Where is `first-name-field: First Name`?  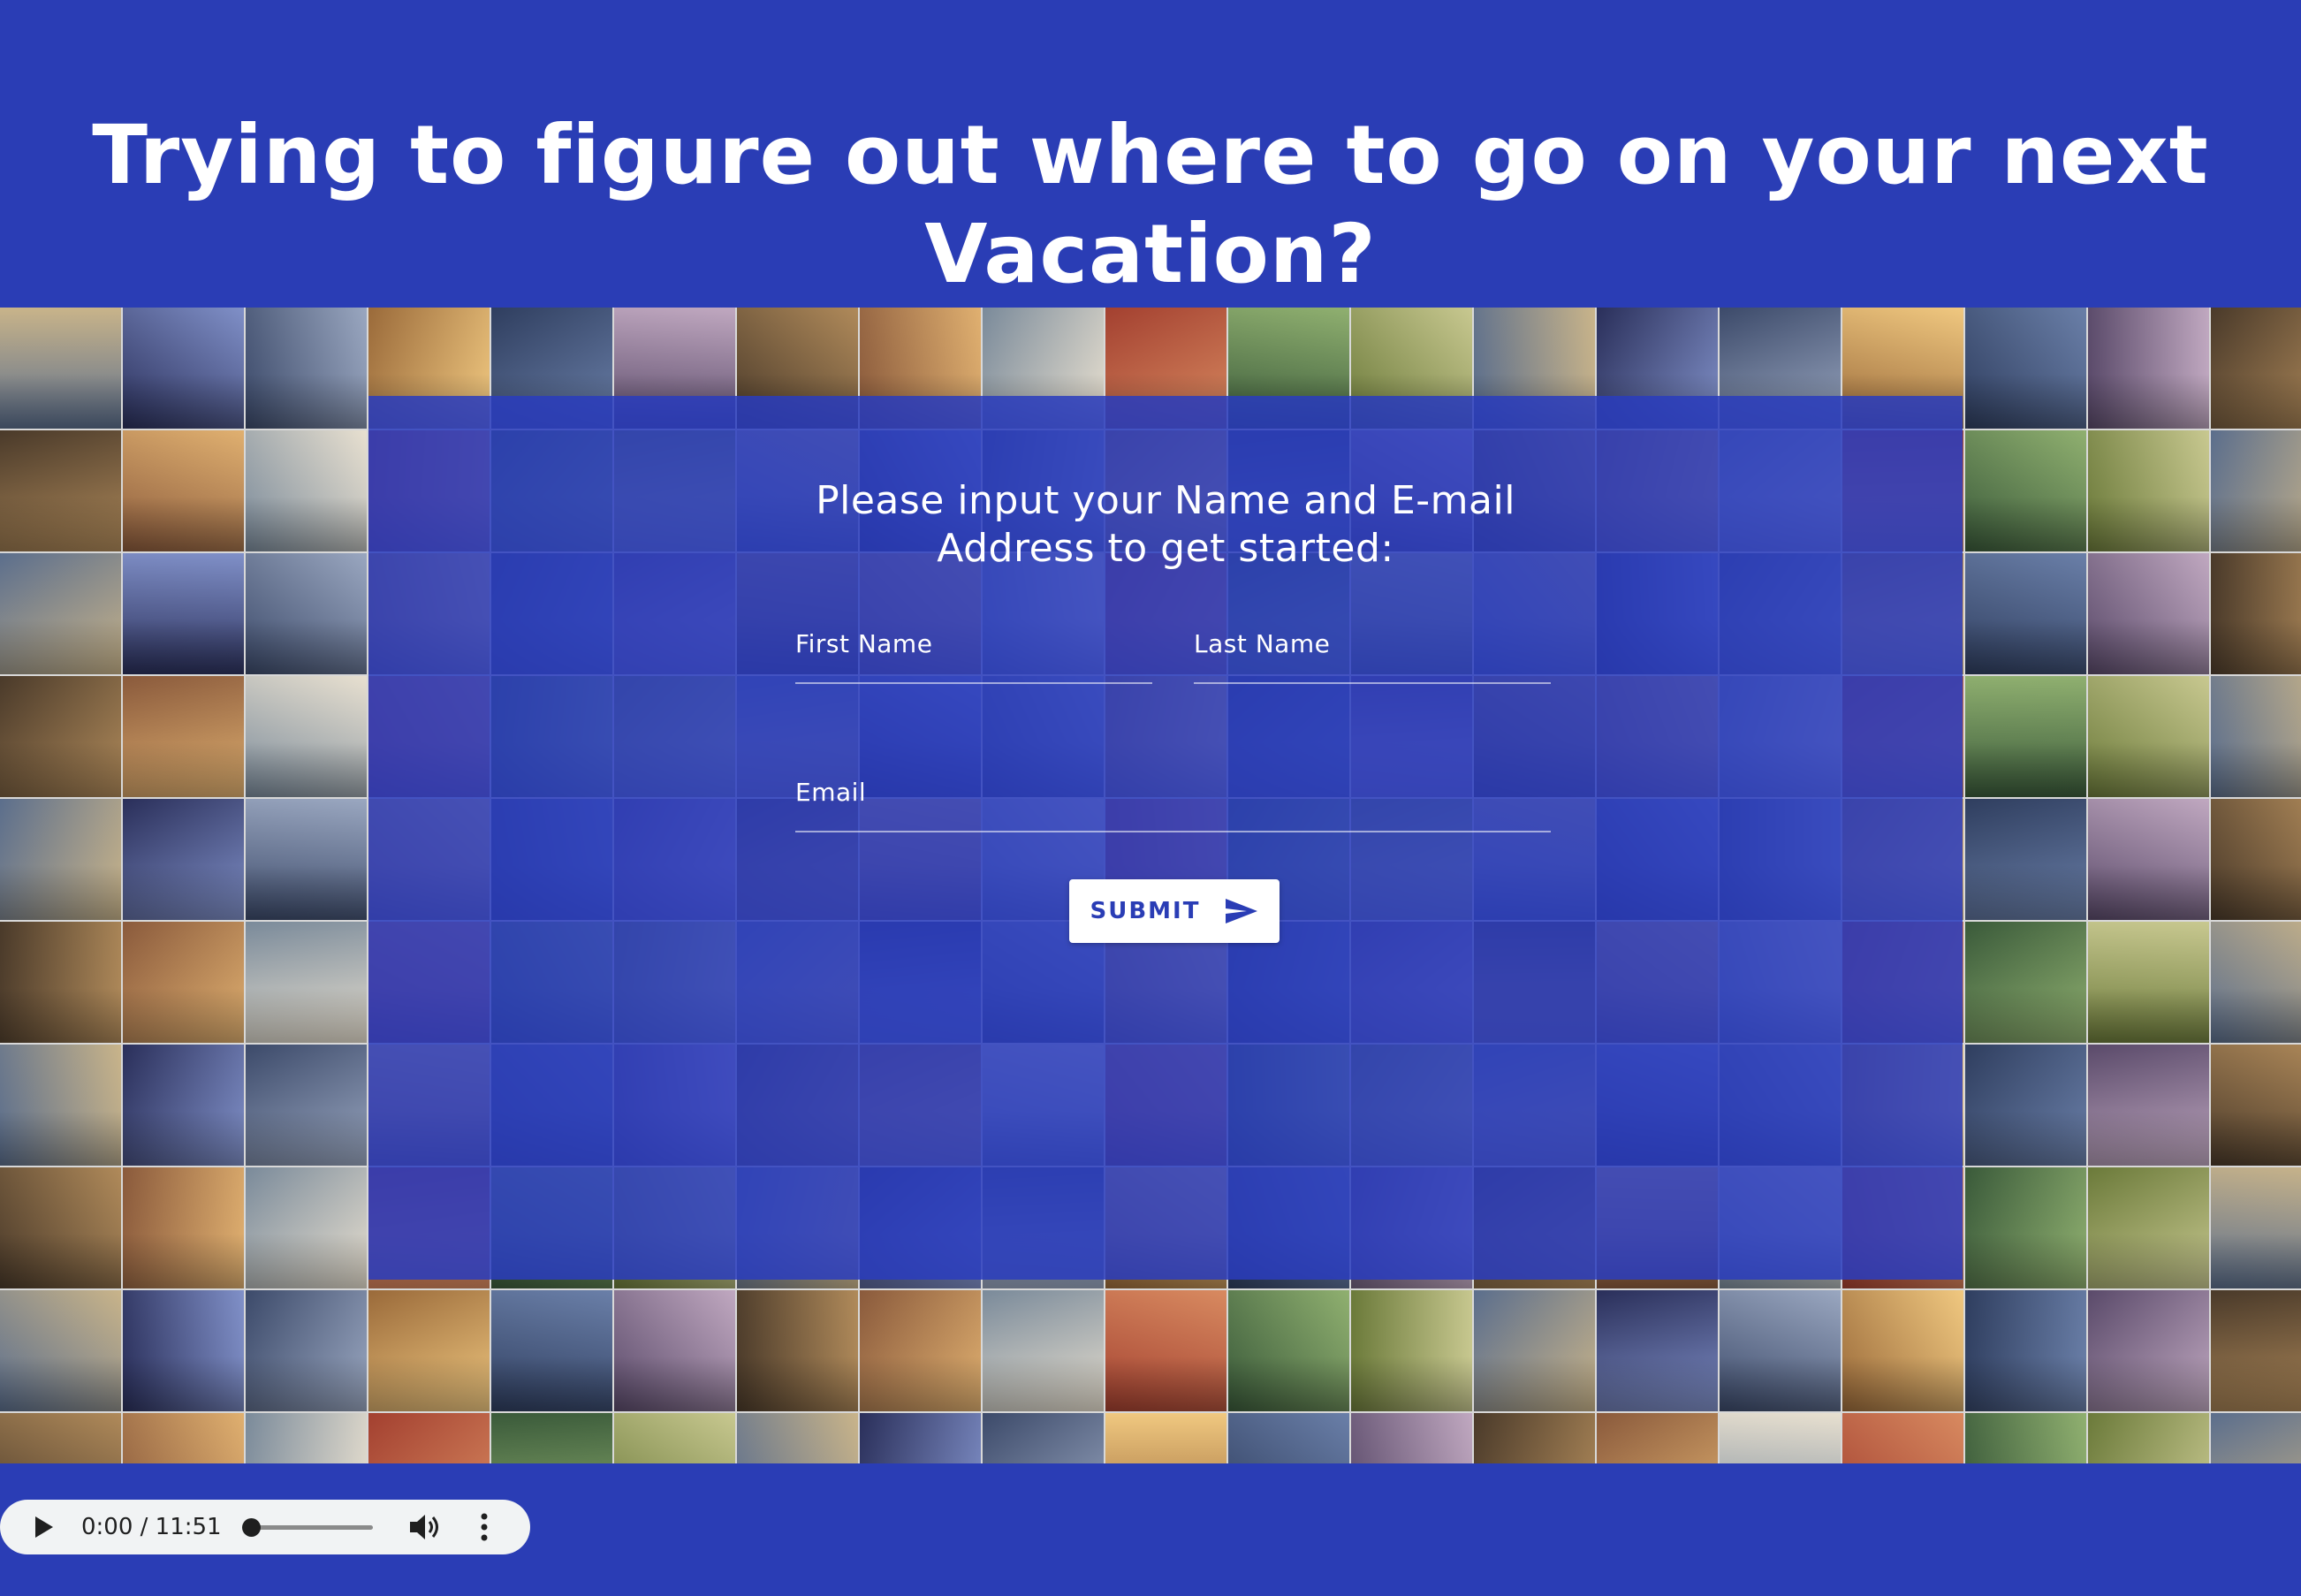
first-name-field: First Name is located at coordinates (975, 651).